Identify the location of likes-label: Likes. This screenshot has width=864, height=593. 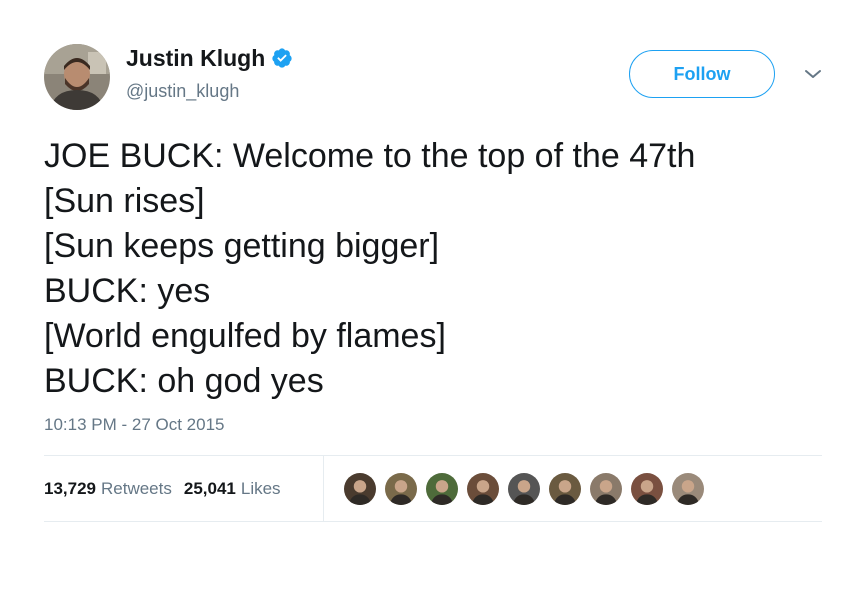
(260, 488).